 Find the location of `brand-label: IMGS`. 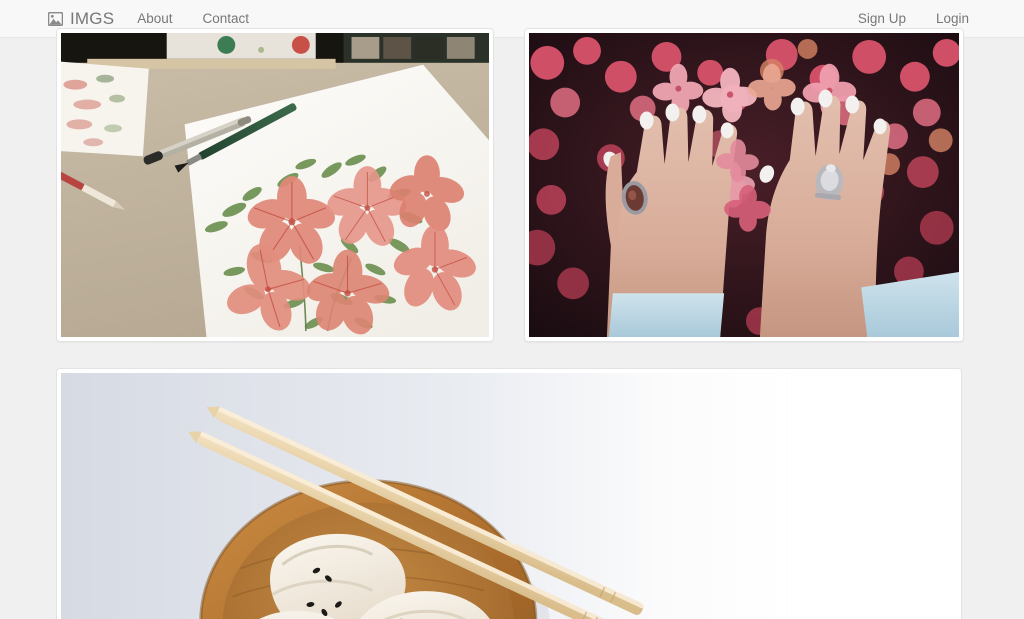

brand-label: IMGS is located at coordinates (92, 18).